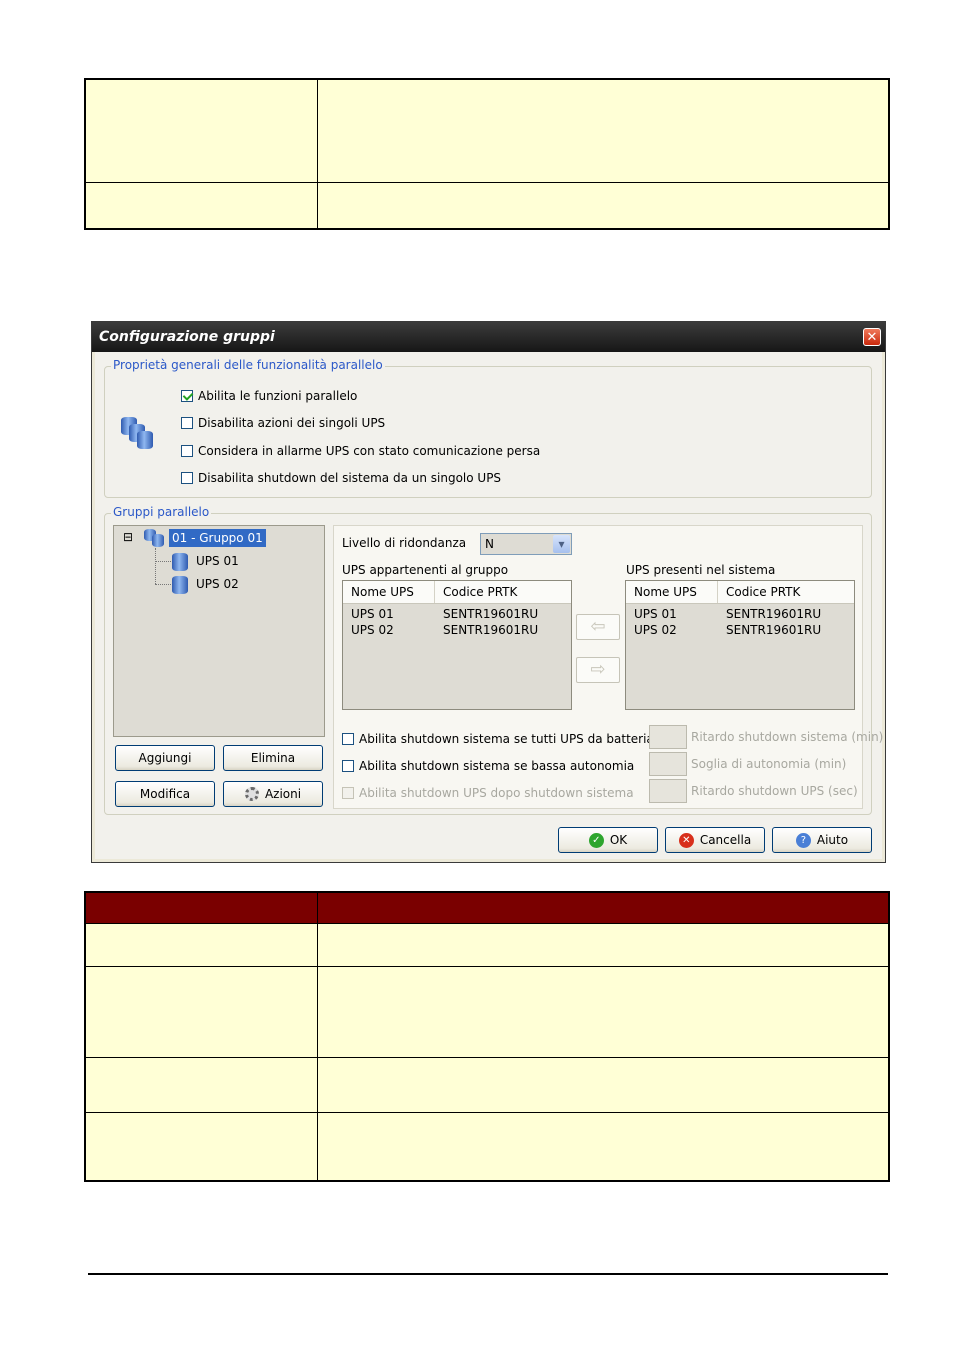 The height and width of the screenshot is (1350, 954). Describe the element at coordinates (269, 396) in the screenshot. I see `enable-parallel-checkbox: Abilita le funzioni parallelo` at that location.